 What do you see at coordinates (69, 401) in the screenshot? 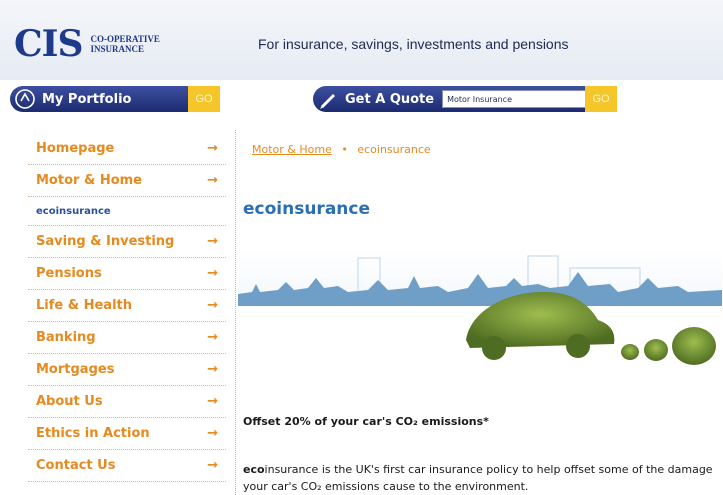
I see `sidebar-item-label: About Us` at bounding box center [69, 401].